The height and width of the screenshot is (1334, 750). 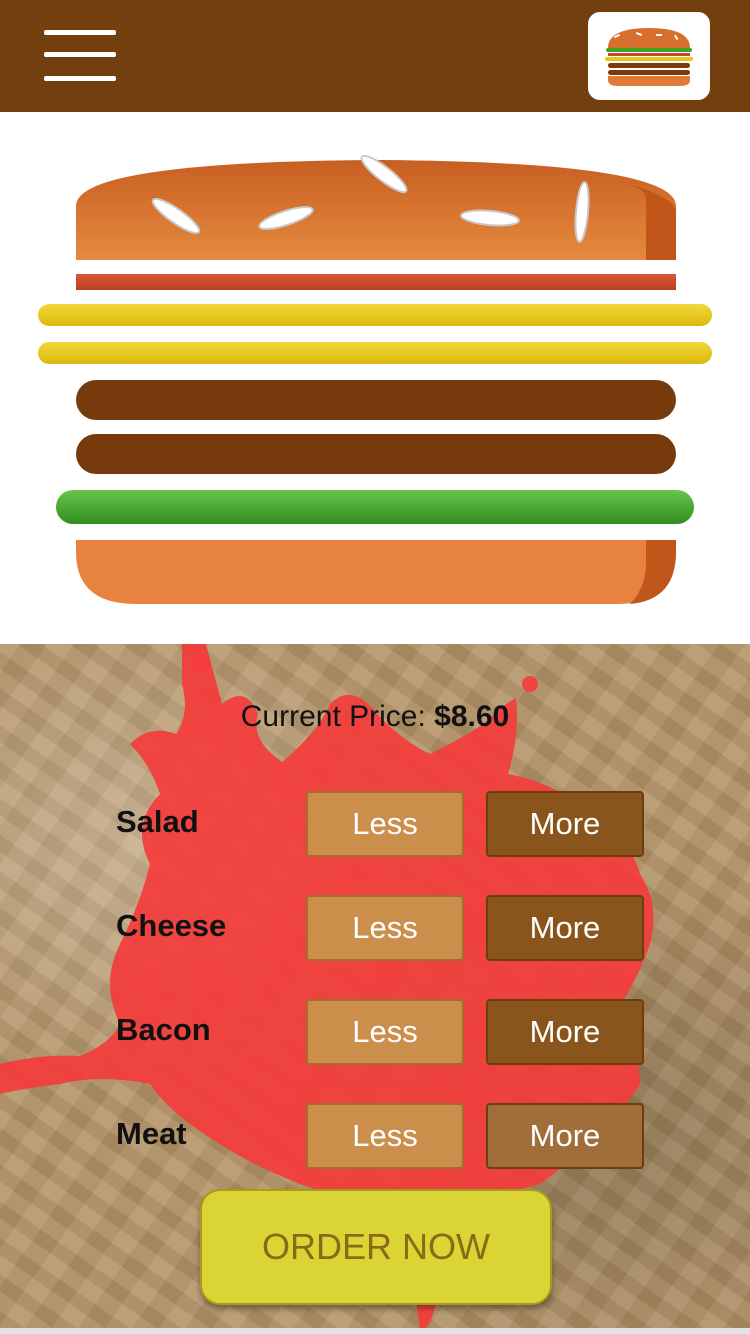 I want to click on top-bun, so click(x=376, y=207).